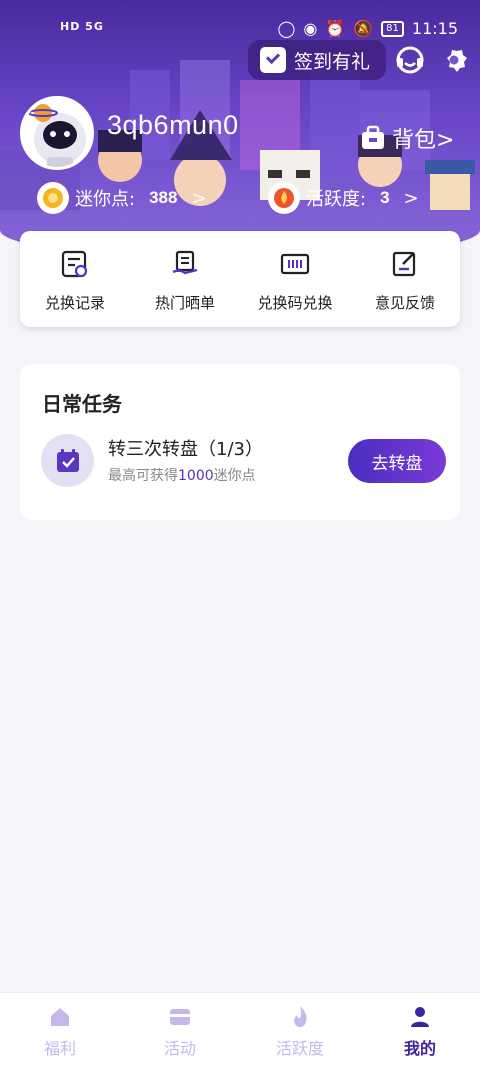  I want to click on coins-label: 迷你点:, so click(105, 199).